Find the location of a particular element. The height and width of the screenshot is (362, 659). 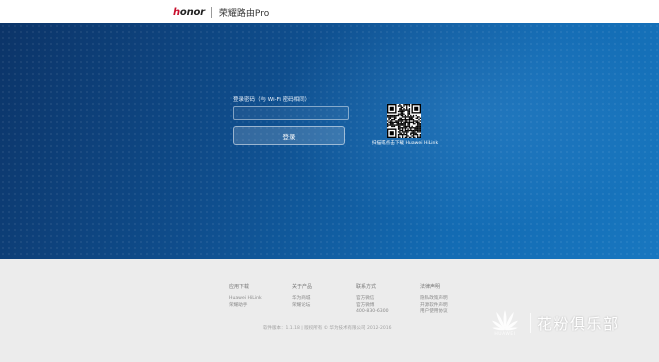

footer-link-hilink: Huawei HiLink is located at coordinates (245, 299).